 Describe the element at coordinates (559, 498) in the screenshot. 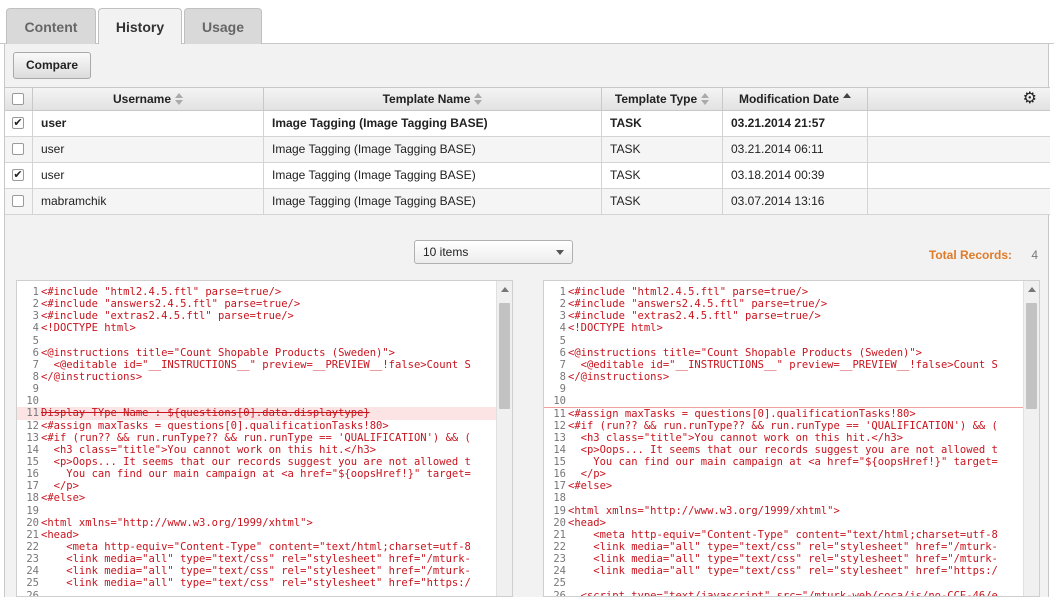

I see `line-number: 18` at that location.